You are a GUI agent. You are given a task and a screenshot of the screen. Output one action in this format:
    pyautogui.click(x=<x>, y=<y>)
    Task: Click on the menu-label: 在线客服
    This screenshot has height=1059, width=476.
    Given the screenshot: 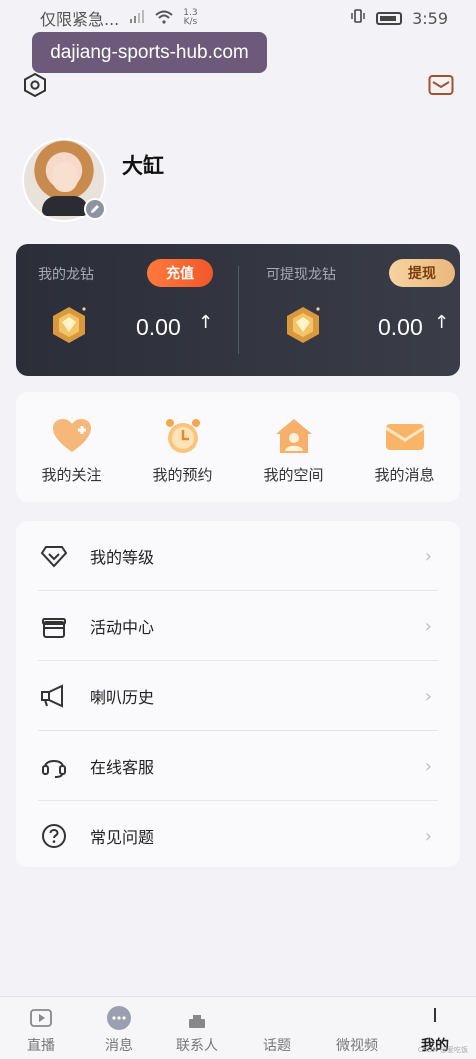 What is the action you would take?
    pyautogui.click(x=122, y=767)
    